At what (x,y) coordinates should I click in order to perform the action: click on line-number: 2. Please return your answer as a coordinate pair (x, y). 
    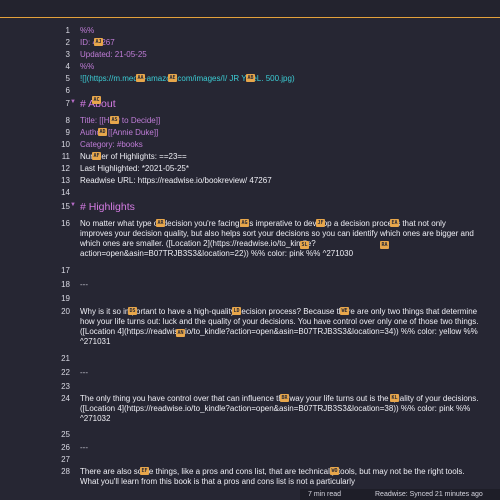
    Looking at the image, I should click on (67, 42).